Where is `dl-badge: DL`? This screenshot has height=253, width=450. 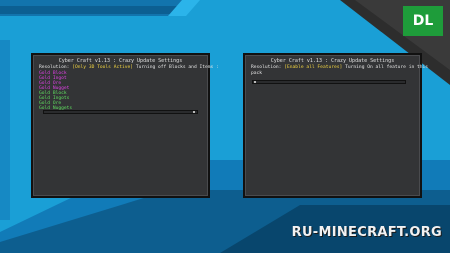
dl-badge: DL is located at coordinates (423, 21).